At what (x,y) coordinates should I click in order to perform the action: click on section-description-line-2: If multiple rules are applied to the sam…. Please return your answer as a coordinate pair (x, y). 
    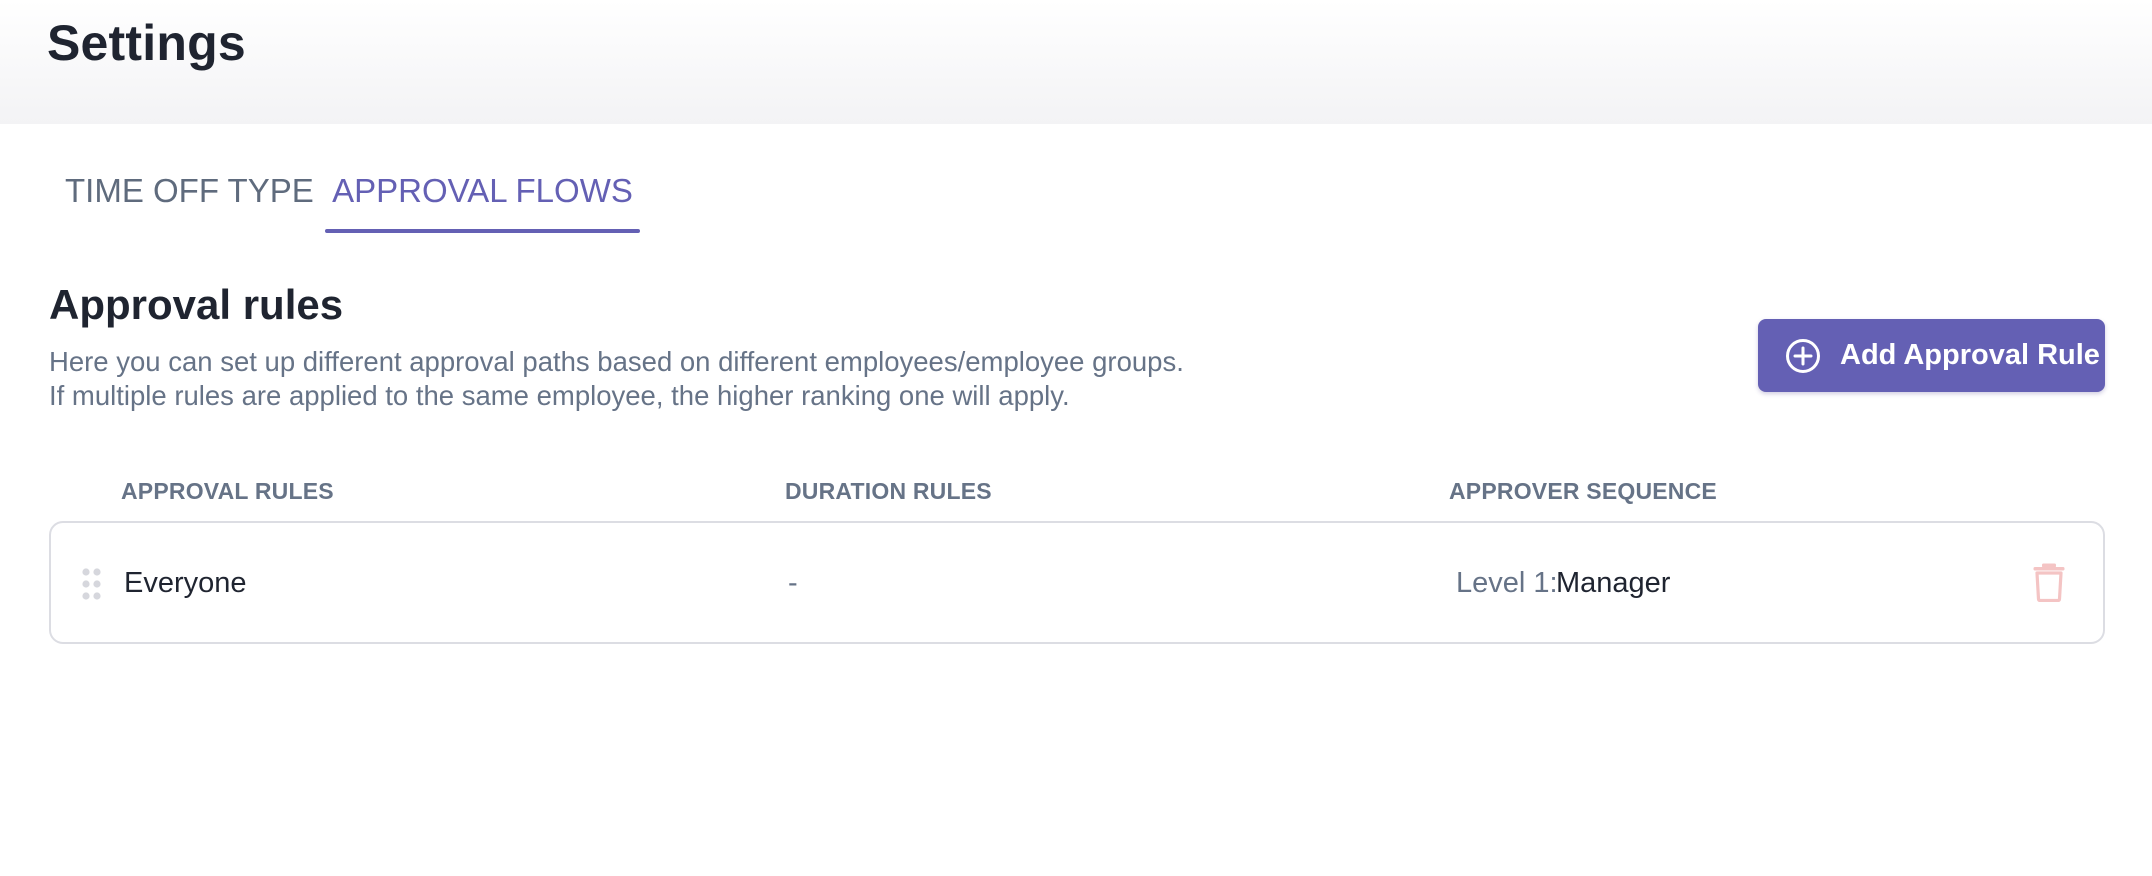
    Looking at the image, I should click on (559, 395).